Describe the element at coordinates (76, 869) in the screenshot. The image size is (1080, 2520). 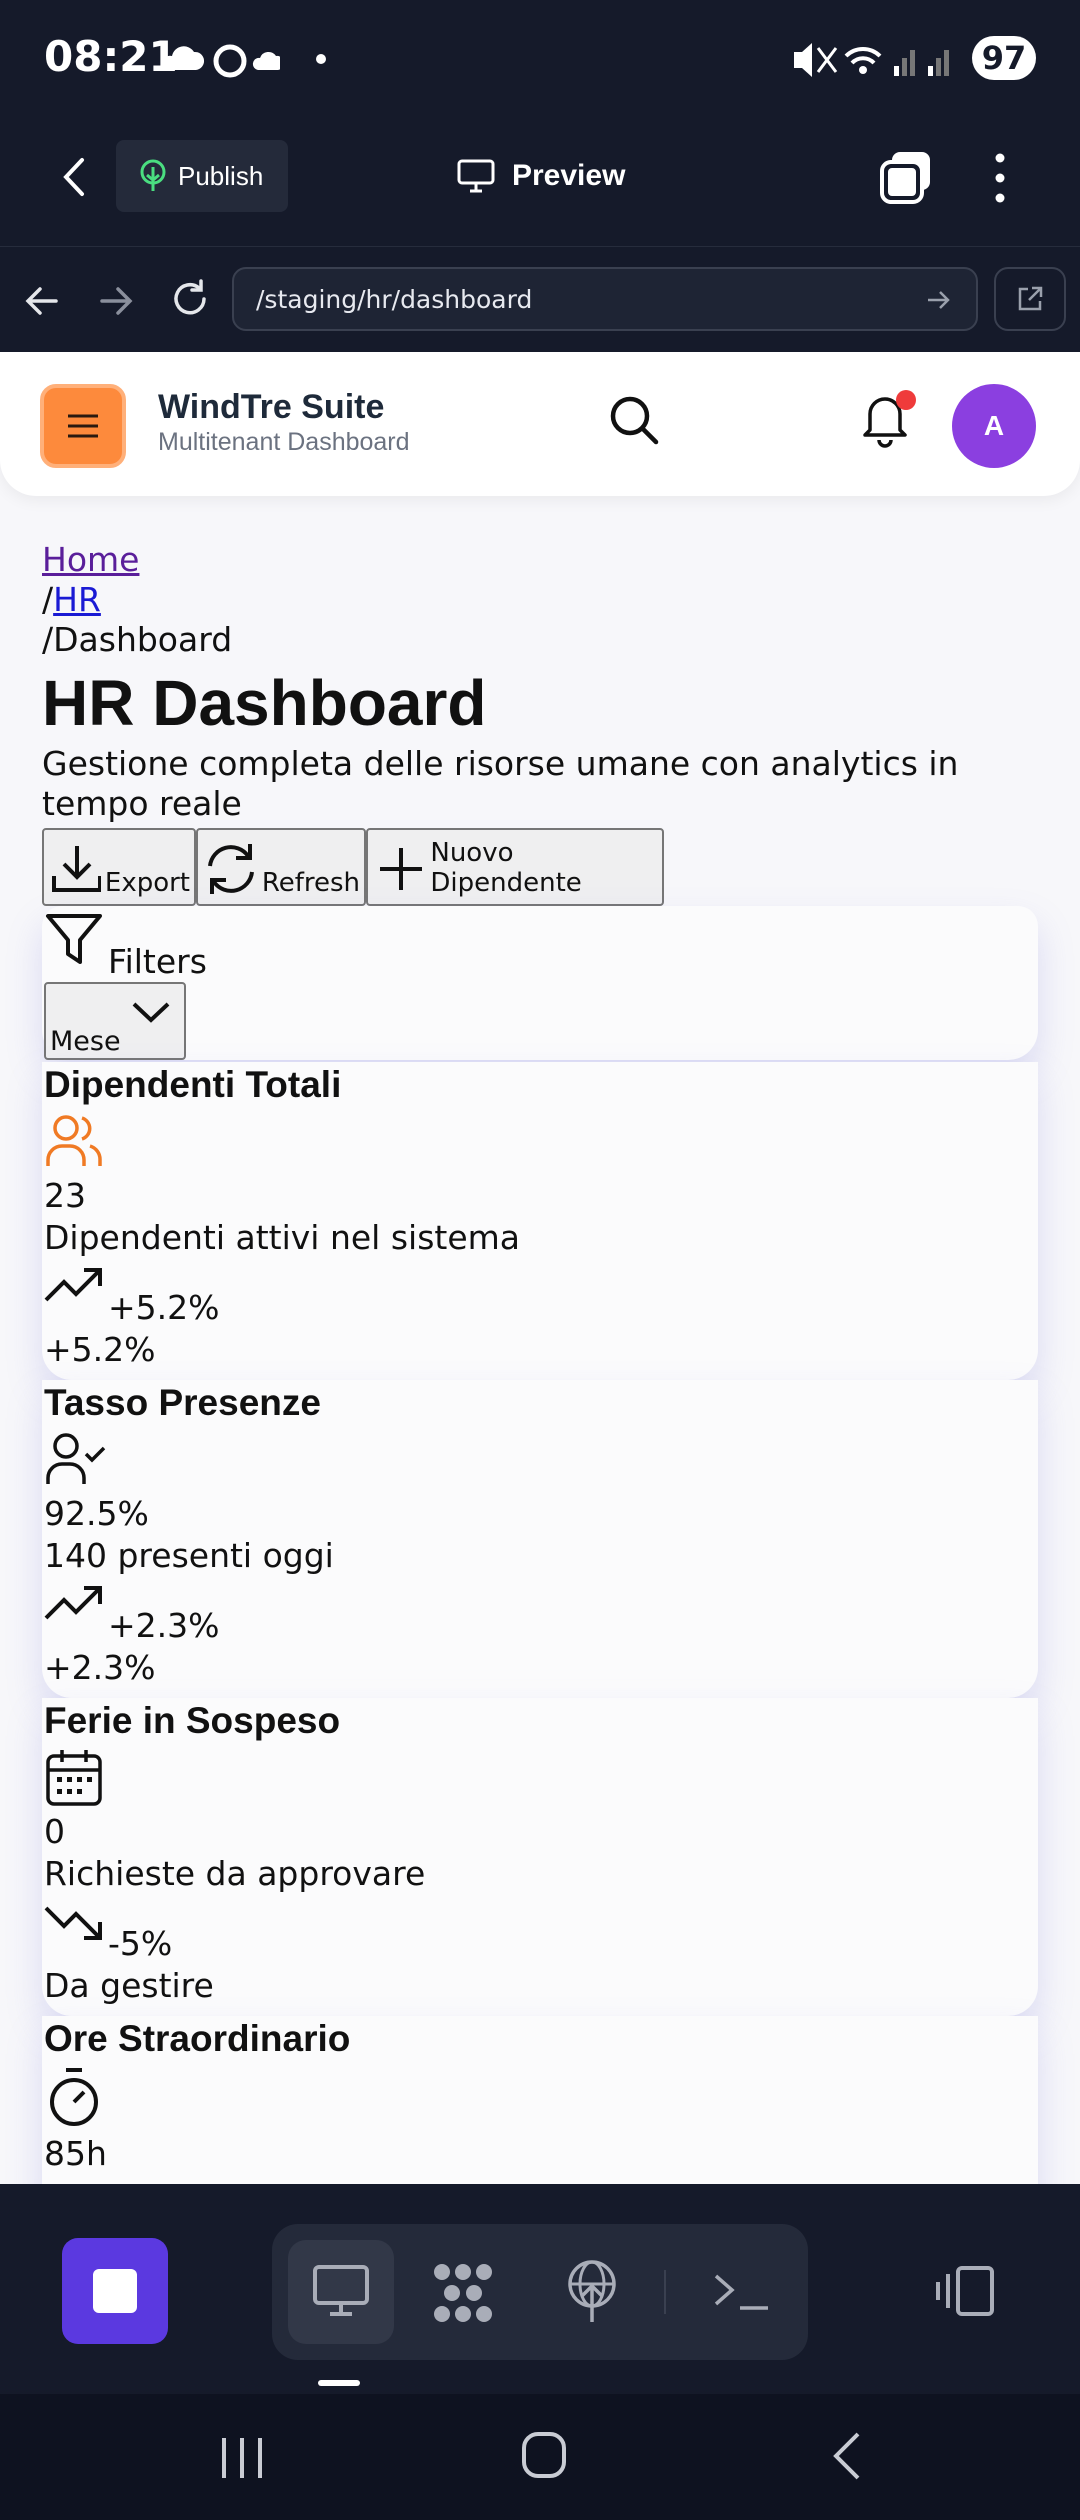
I see `download-icon` at that location.